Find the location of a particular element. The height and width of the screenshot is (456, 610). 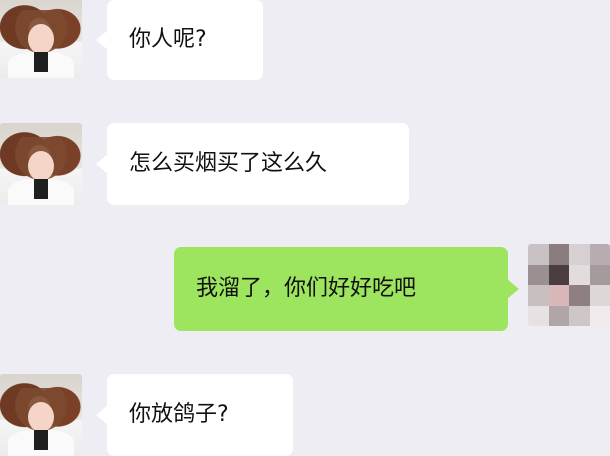

message-text: 我溜了，你们好好吃吧 is located at coordinates (306, 288).